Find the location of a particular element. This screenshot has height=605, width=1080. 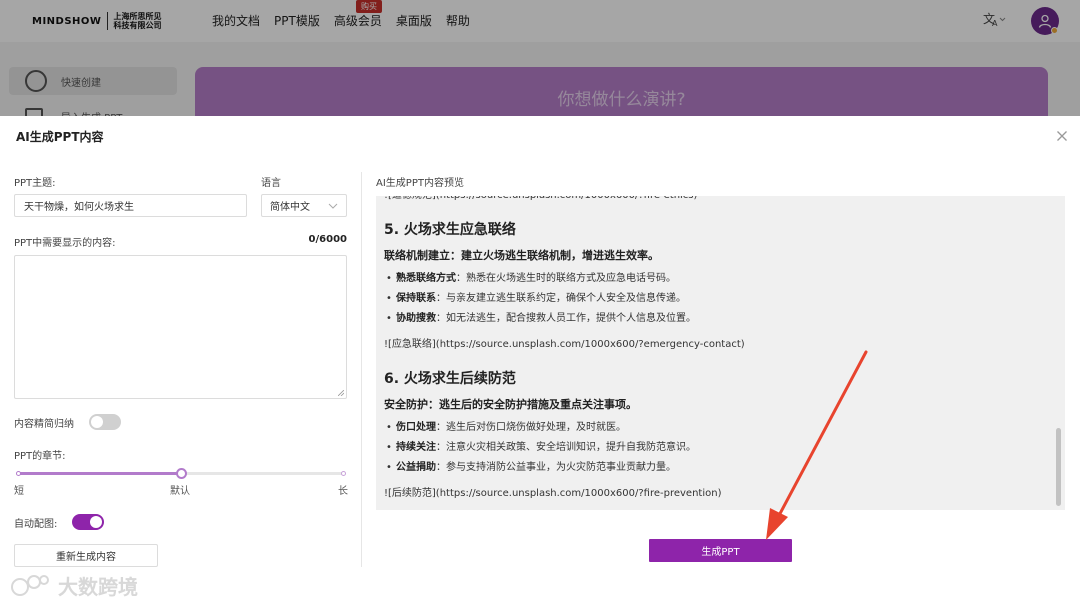

list-item: • 公益捐助：参与支持消防公益事业，为火灾防范事业贡献力量。 is located at coordinates (531, 467).